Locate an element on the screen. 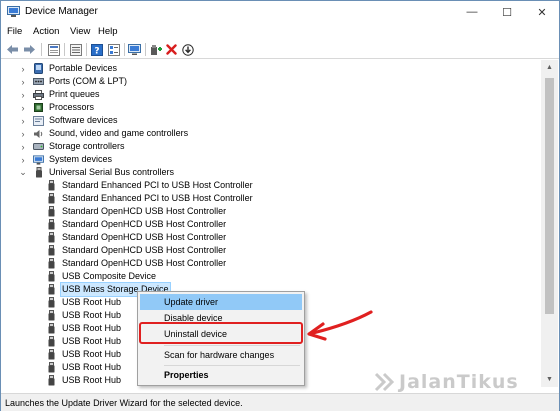  maximize-button: ☐ is located at coordinates (507, 12).